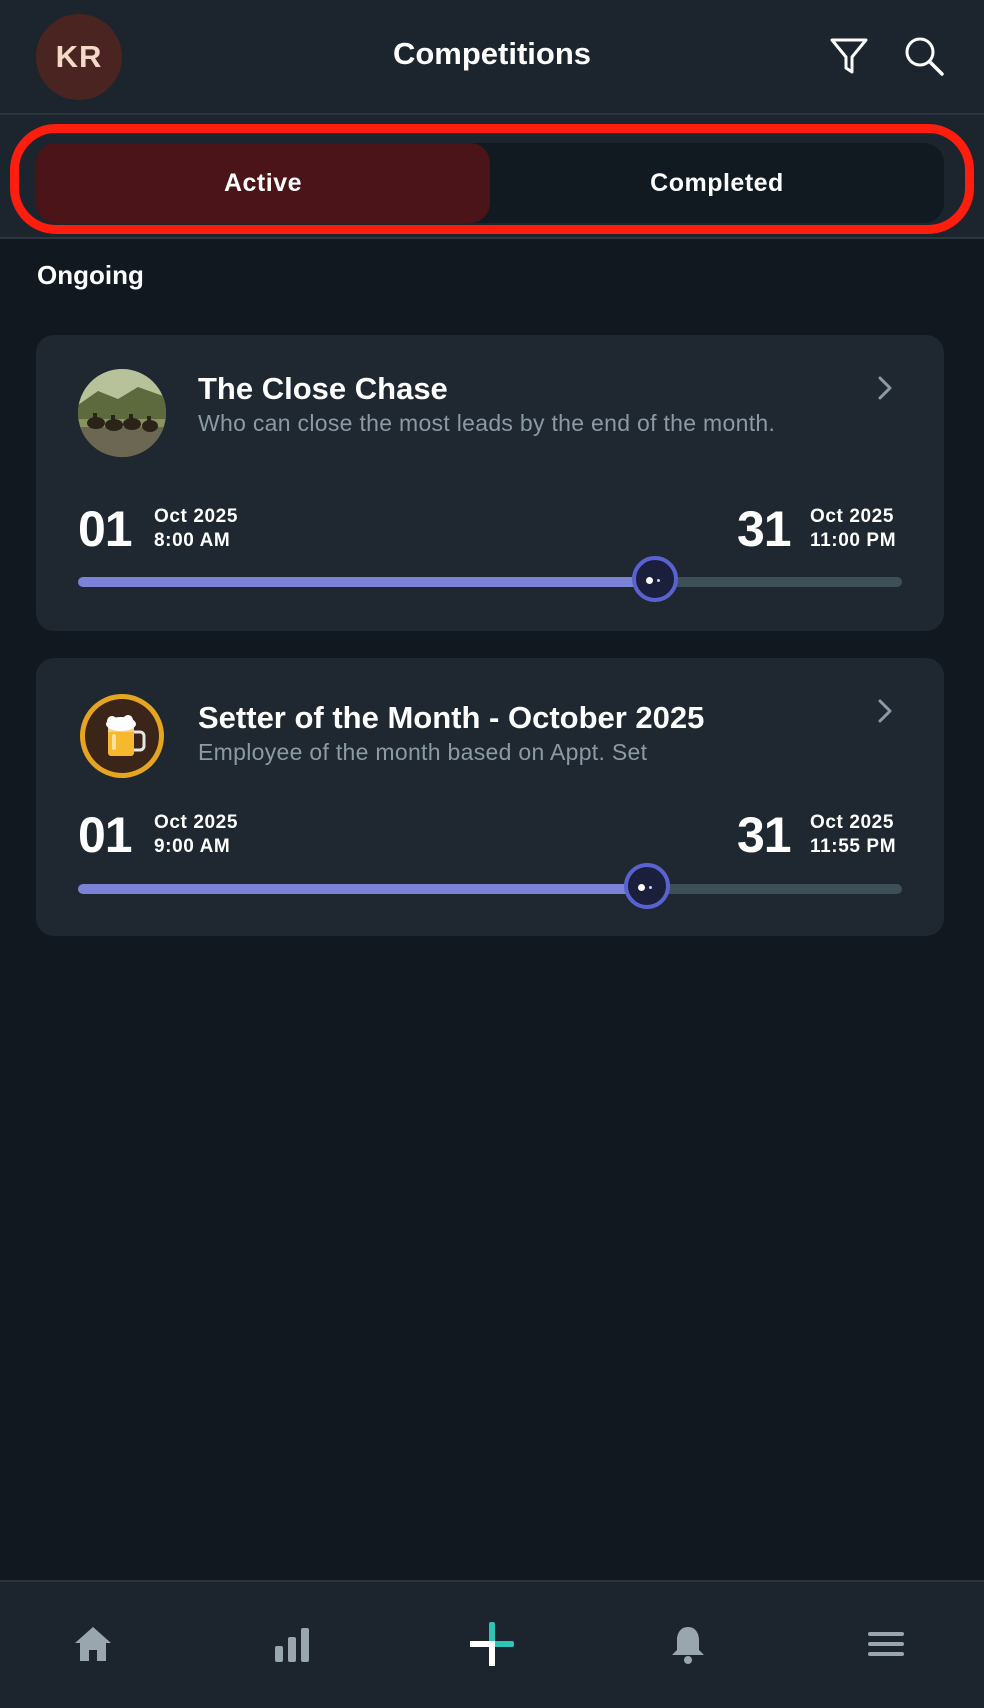 The image size is (984, 1708). What do you see at coordinates (192, 846) in the screenshot?
I see `start-time: 9:00 AM` at bounding box center [192, 846].